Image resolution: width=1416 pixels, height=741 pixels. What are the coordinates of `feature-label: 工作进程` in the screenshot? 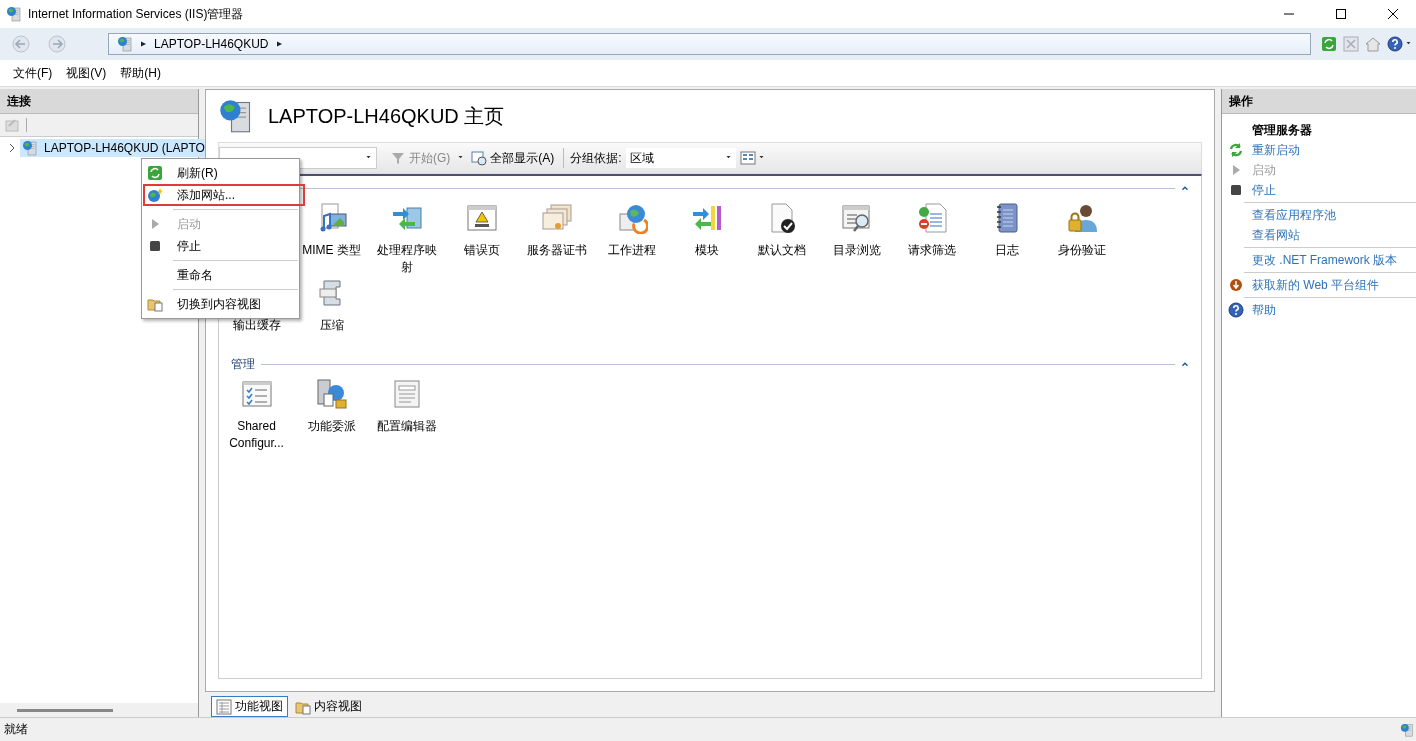 It's located at (631, 250).